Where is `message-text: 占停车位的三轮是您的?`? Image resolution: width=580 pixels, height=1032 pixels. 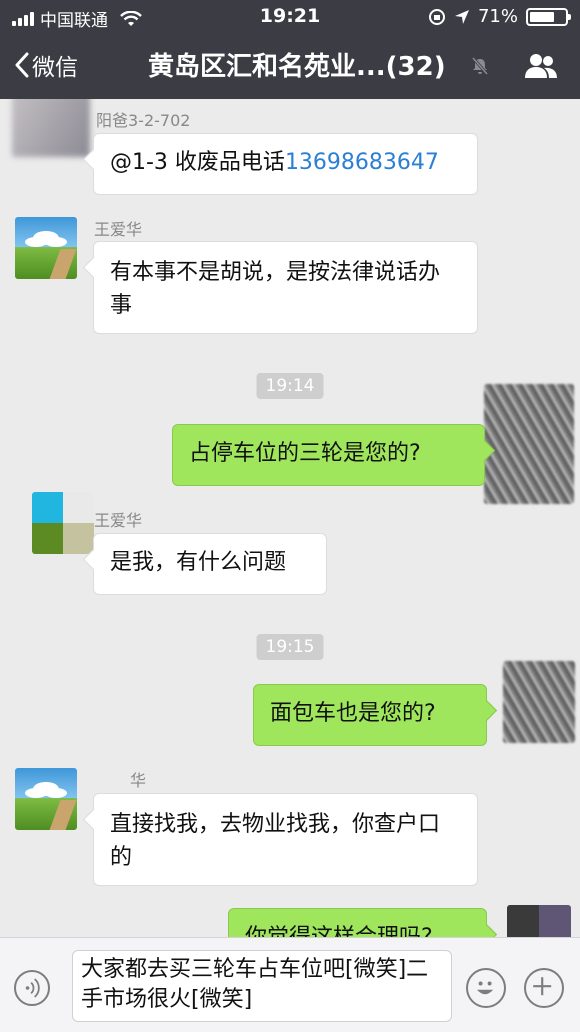
message-text: 占停车位的三轮是您的? is located at coordinates (305, 453).